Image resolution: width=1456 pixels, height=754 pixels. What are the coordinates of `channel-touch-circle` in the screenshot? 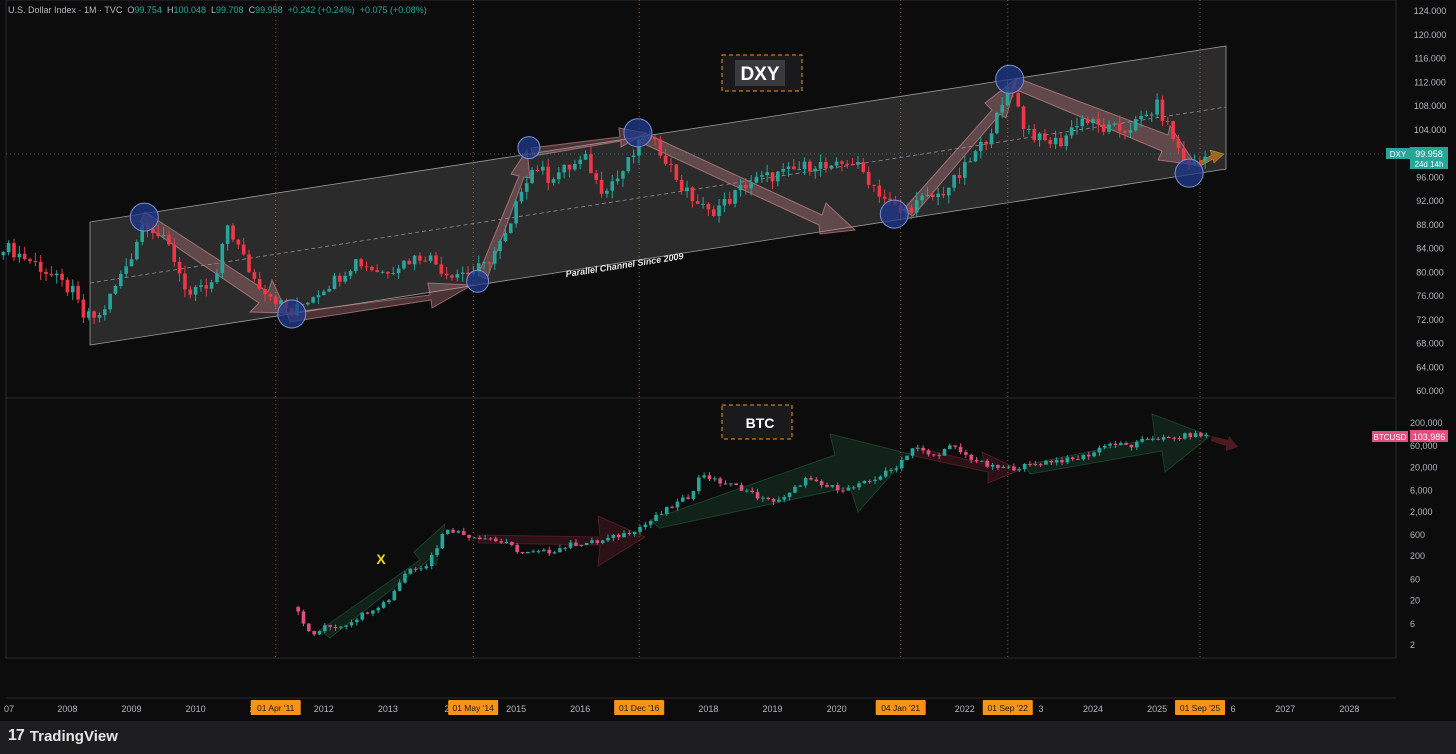 It's located at (529, 148).